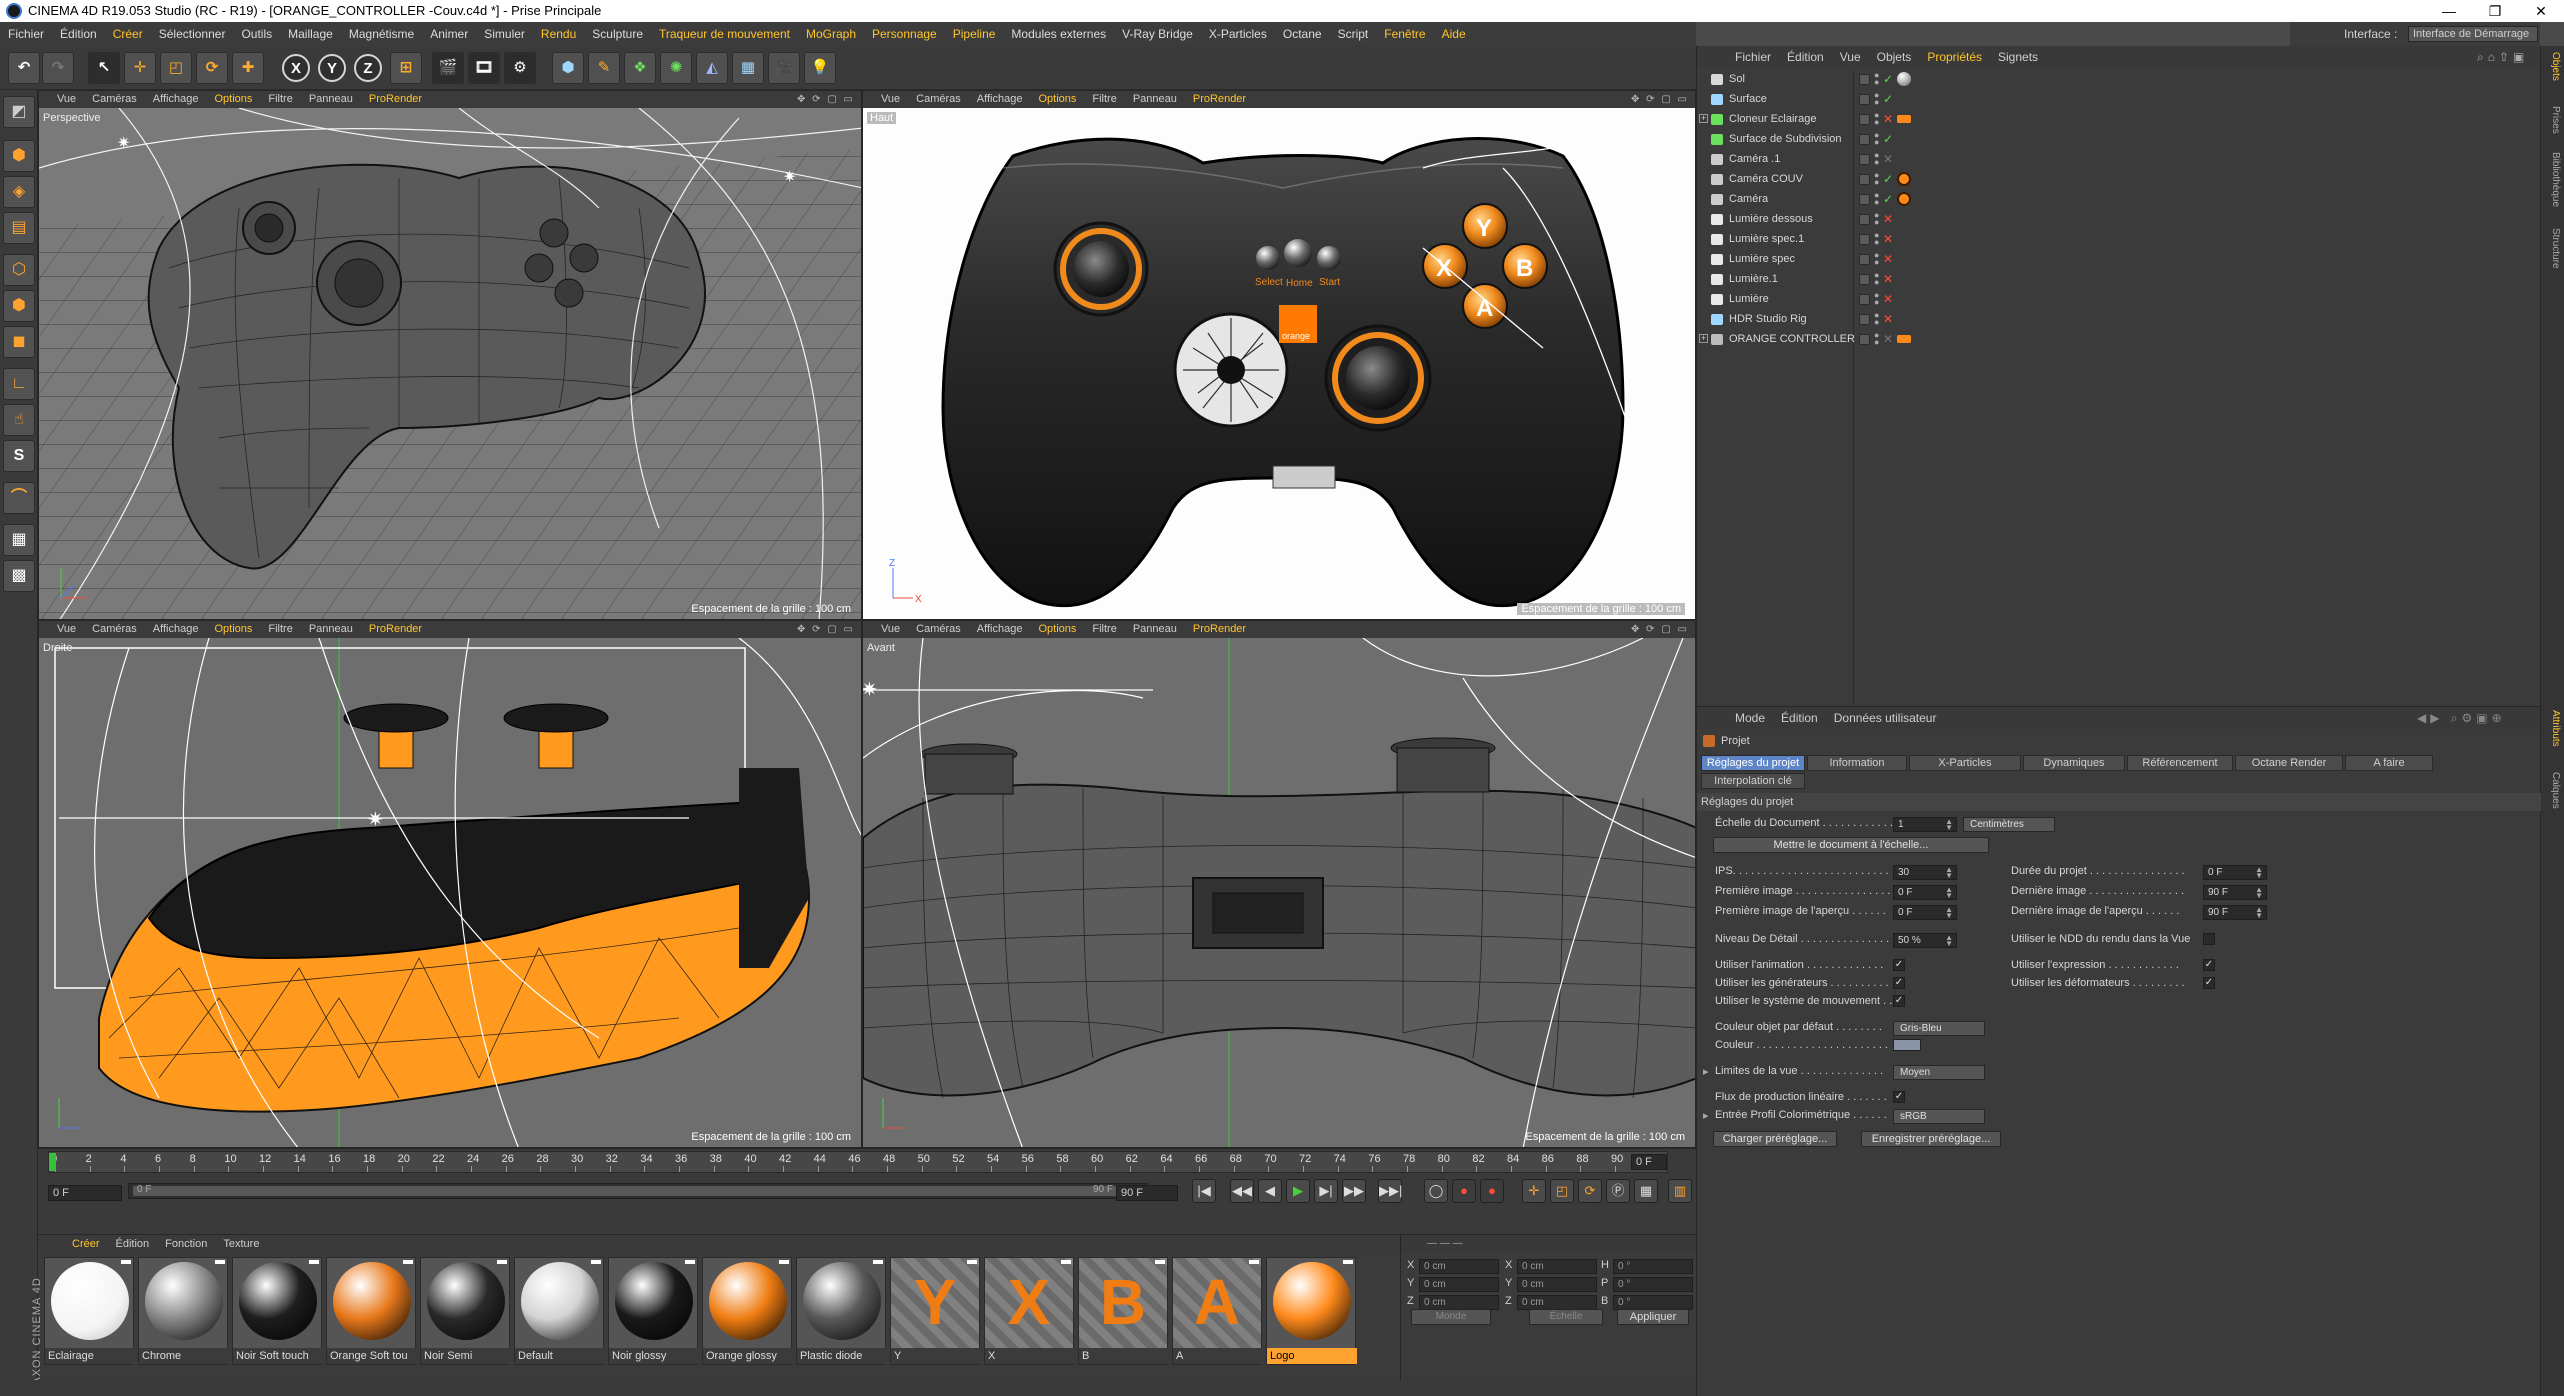 The width and height of the screenshot is (2564, 1396). I want to click on play-button: ▶, so click(1298, 1191).